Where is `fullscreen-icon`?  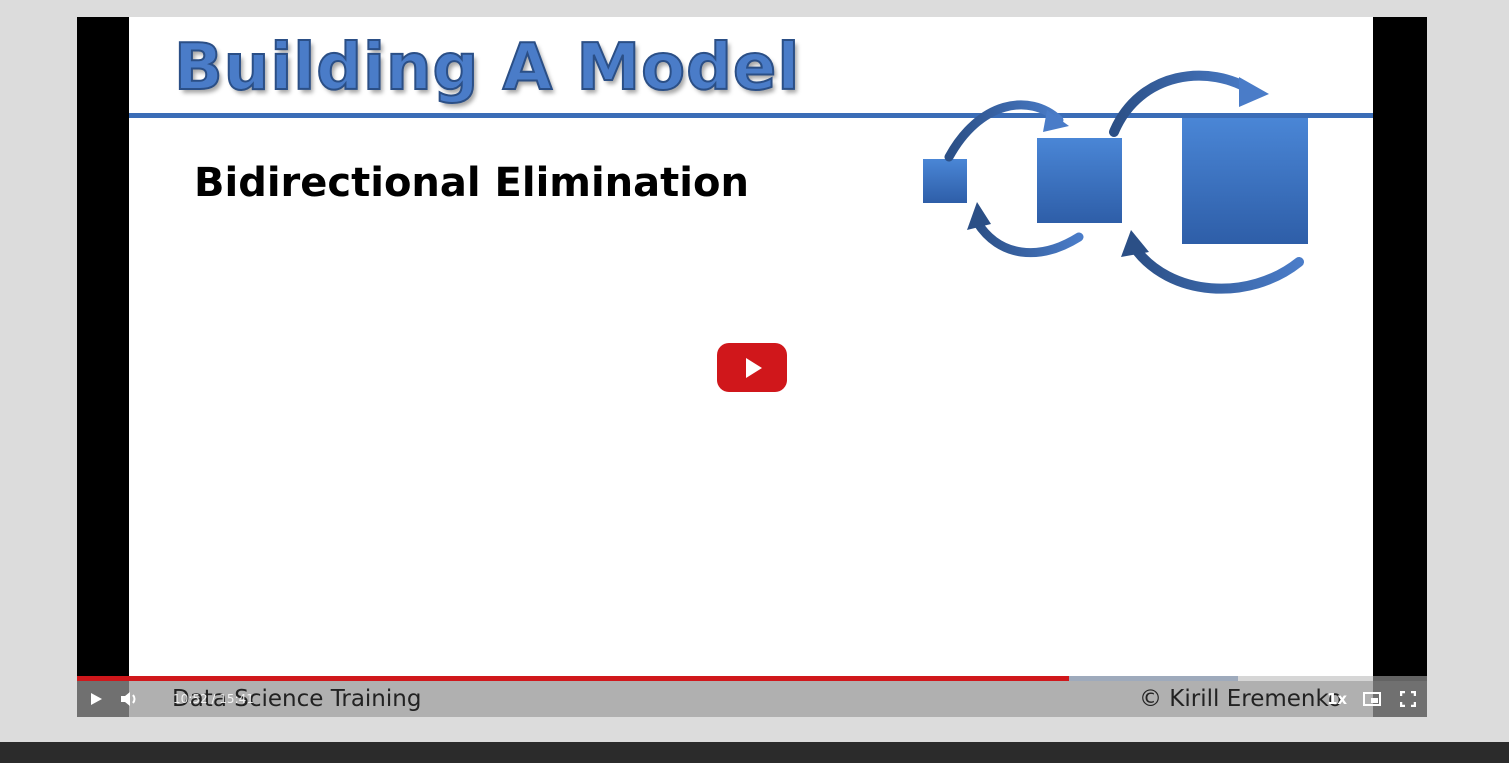 fullscreen-icon is located at coordinates (1408, 699).